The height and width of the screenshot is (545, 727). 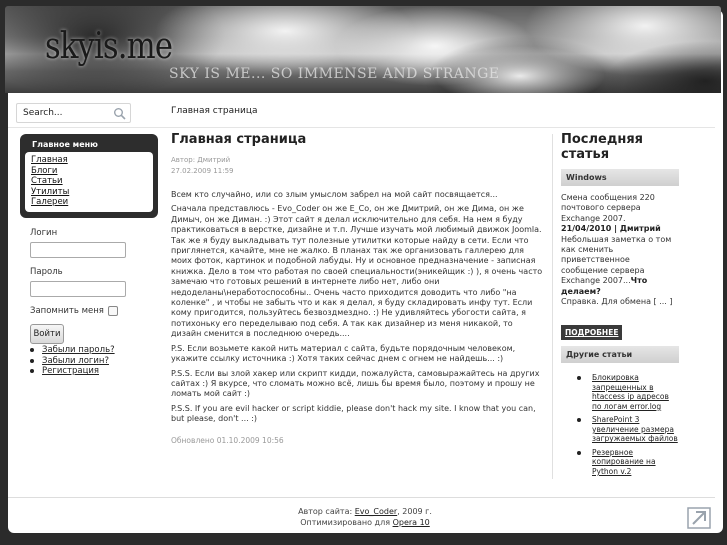 I want to click on main-menu-list: Главная Блоги Статьи Утилиты Галереи, so click(x=89, y=182).